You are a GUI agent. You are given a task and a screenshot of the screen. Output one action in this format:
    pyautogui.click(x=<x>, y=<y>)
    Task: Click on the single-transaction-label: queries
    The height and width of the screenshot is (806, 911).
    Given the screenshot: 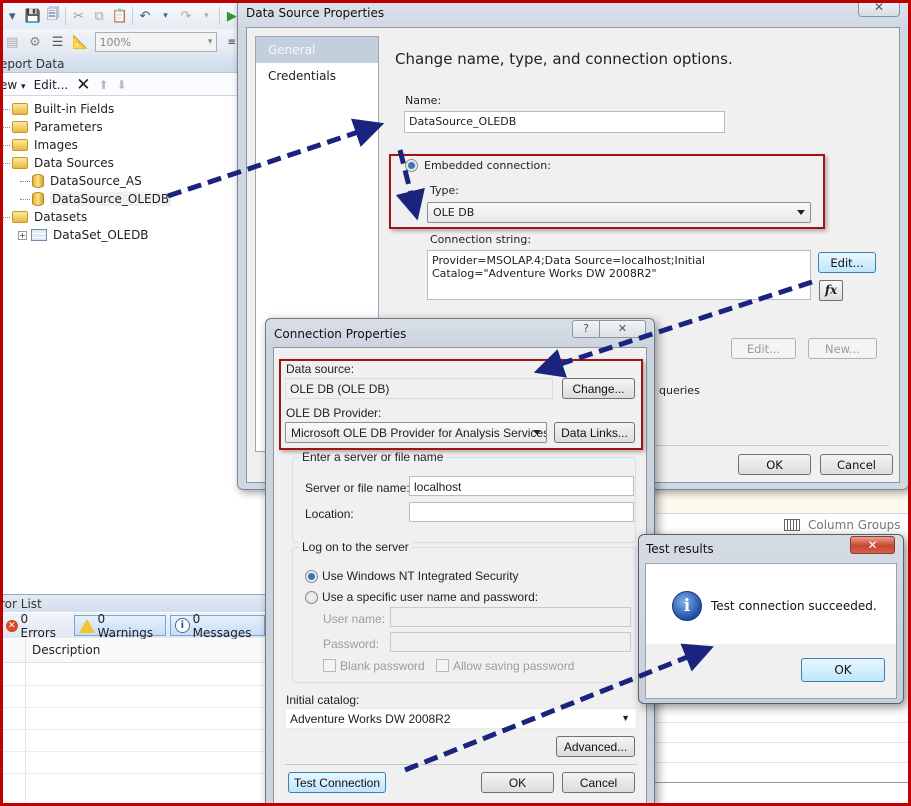 What is the action you would take?
    pyautogui.click(x=679, y=390)
    